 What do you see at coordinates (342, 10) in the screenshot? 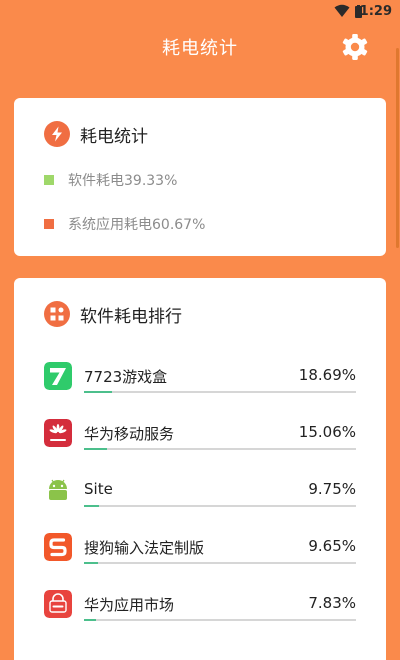
I see `wifi-icon` at bounding box center [342, 10].